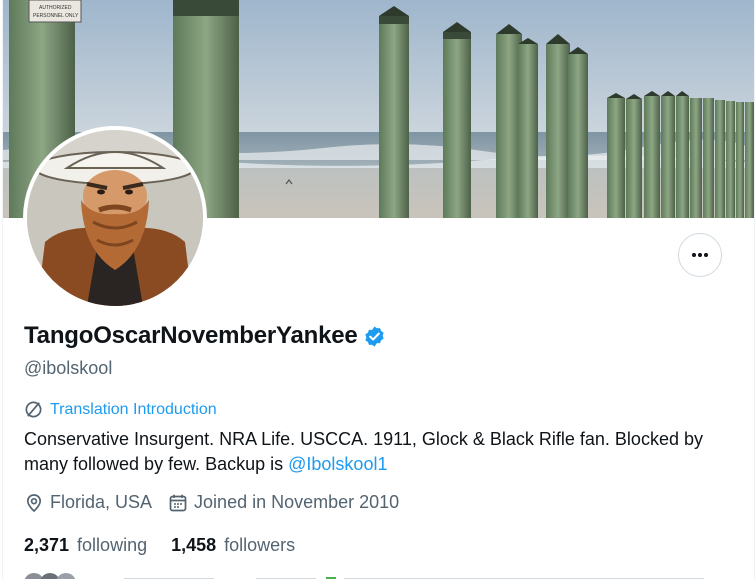  I want to click on profile-stats: 2,371 following 1,458 followers, so click(171, 545).